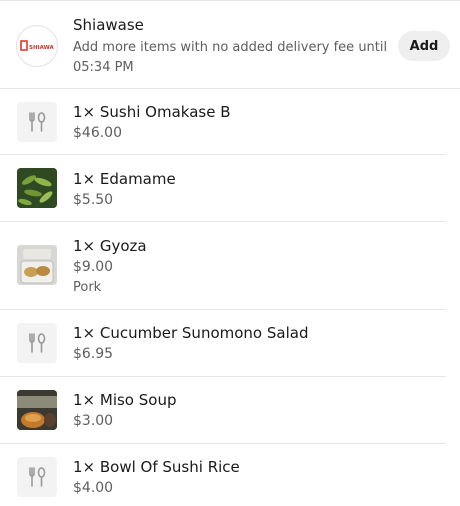  Describe the element at coordinates (424, 46) in the screenshot. I see `add-more-button: Add` at that location.